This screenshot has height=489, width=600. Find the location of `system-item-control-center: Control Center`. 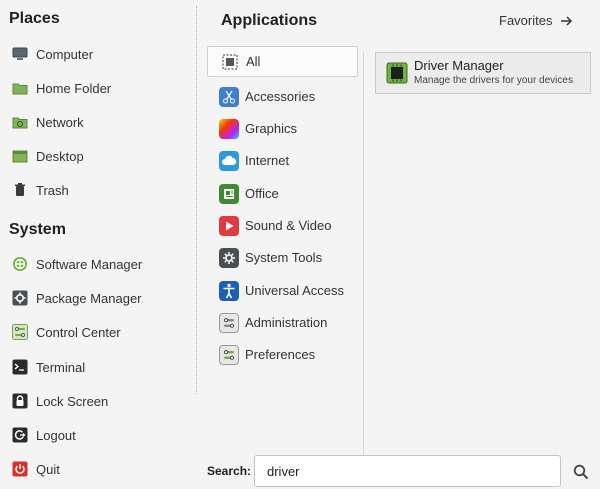

system-item-control-center: Control Center is located at coordinates (101, 332).